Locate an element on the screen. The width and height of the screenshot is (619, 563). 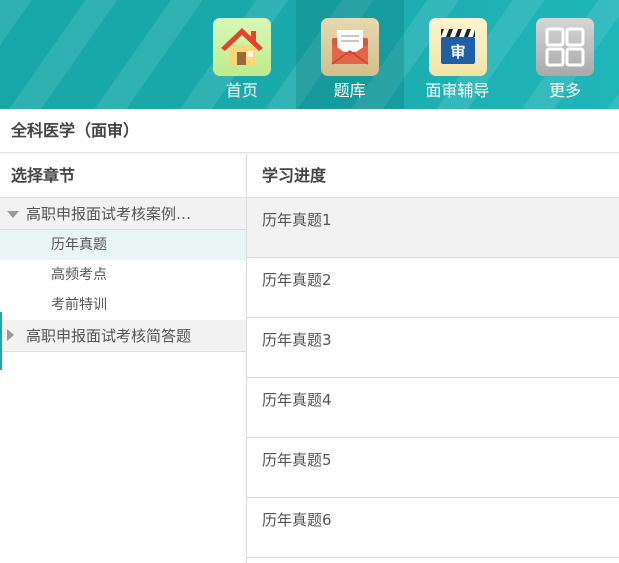
progress-row: 历年真题5 is located at coordinates (433, 468).